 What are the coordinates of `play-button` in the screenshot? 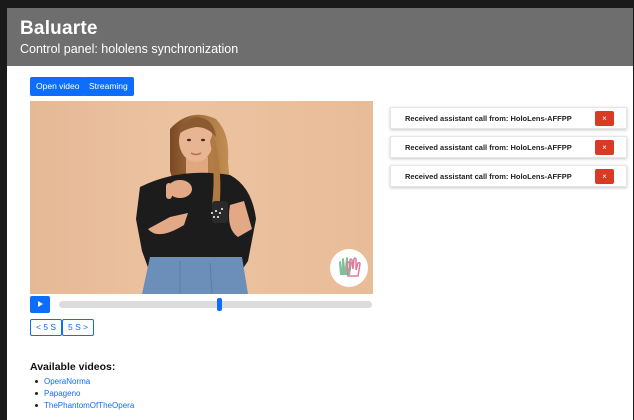 It's located at (40, 304).